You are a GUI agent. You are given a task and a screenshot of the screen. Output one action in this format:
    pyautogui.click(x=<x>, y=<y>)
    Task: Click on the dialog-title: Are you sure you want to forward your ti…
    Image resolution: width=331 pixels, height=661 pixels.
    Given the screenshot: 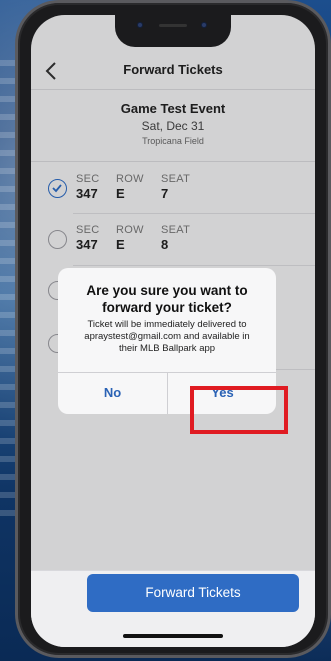 What is the action you would take?
    pyautogui.click(x=167, y=299)
    